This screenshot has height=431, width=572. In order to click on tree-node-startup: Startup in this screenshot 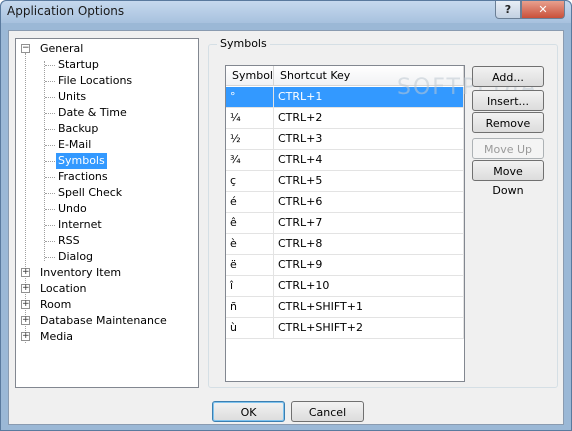, I will do `click(107, 65)`.